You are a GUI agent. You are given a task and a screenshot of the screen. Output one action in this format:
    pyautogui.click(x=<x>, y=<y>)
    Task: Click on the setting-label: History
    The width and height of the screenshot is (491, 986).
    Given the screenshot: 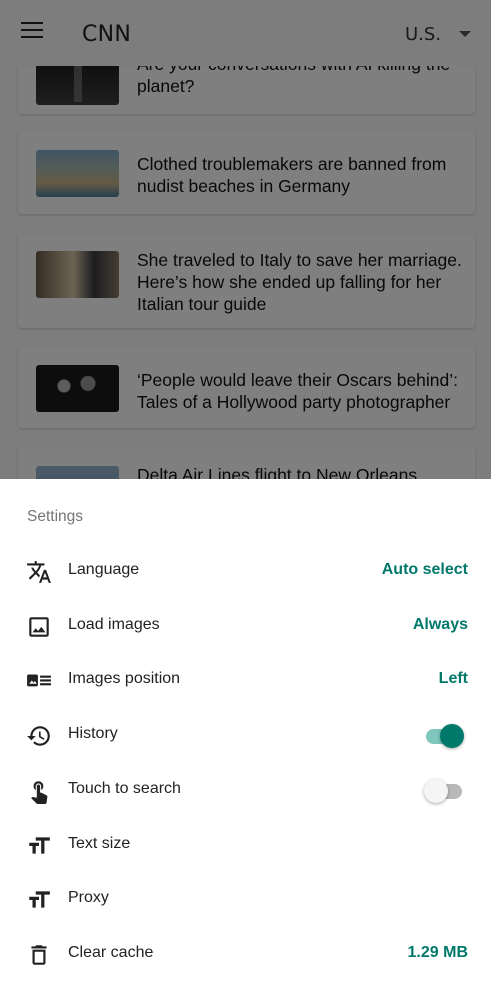 What is the action you would take?
    pyautogui.click(x=93, y=733)
    